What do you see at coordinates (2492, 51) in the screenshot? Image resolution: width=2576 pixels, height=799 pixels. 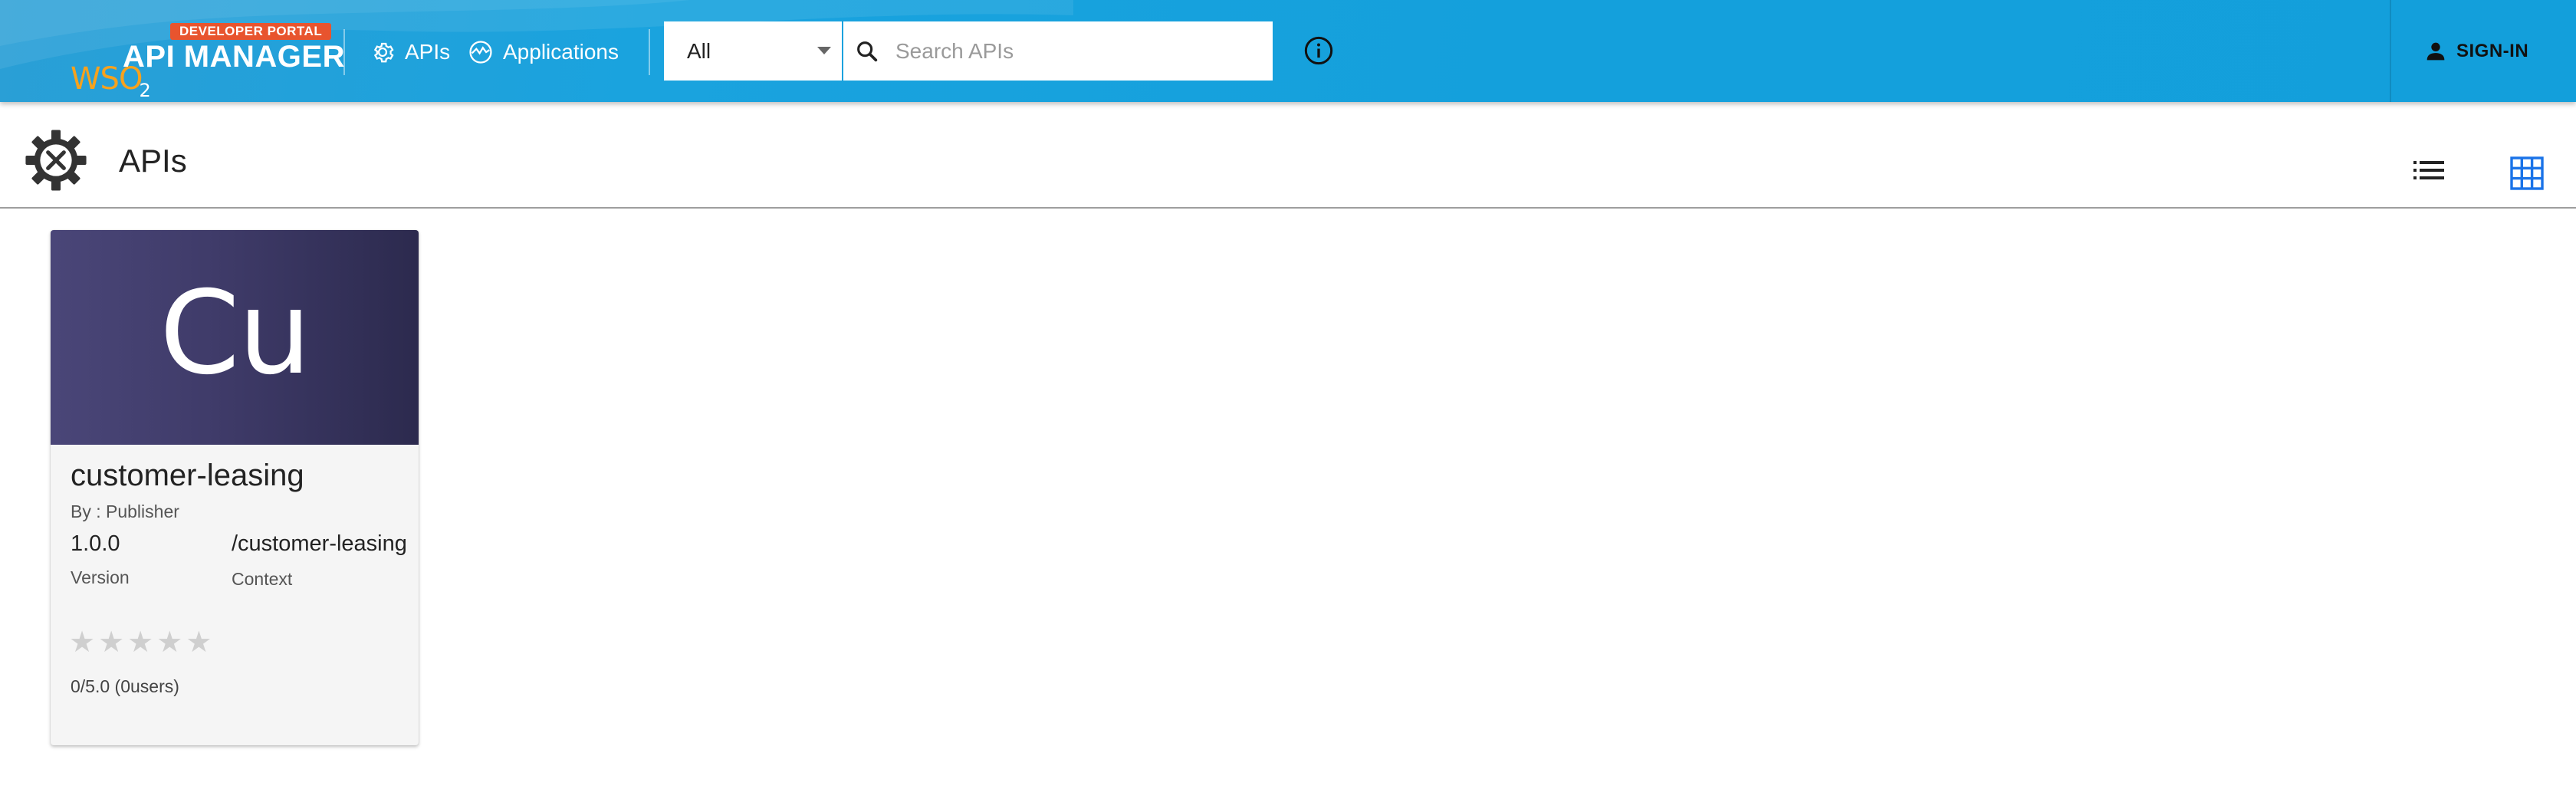 I see `sign-in-label: SIGN-IN` at bounding box center [2492, 51].